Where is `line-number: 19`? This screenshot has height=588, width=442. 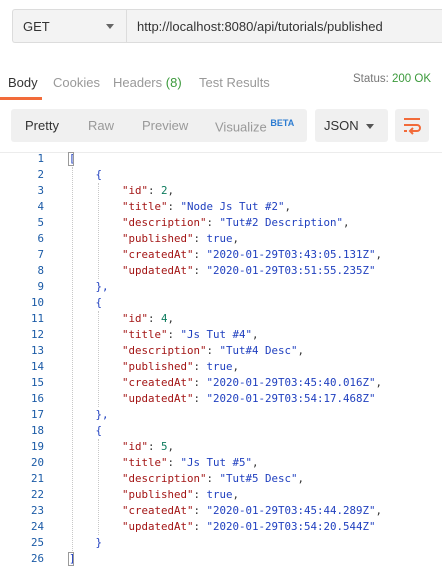
line-number: 19 is located at coordinates (37, 446).